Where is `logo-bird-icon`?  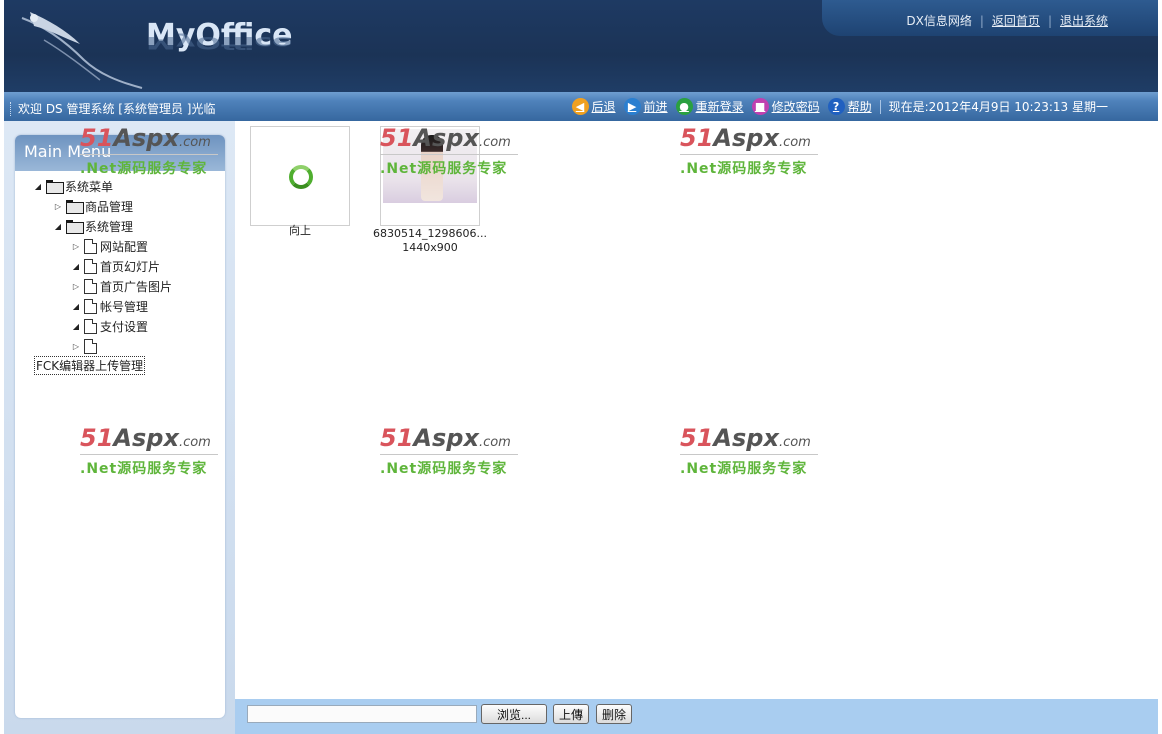
logo-bird-icon is located at coordinates (82, 50).